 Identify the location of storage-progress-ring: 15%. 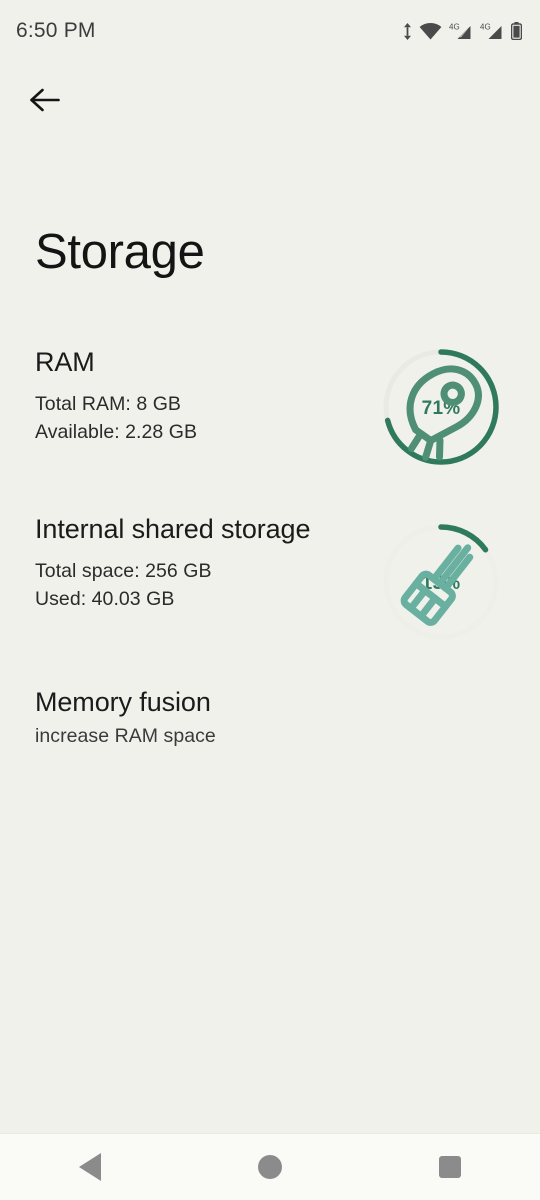
(441, 582).